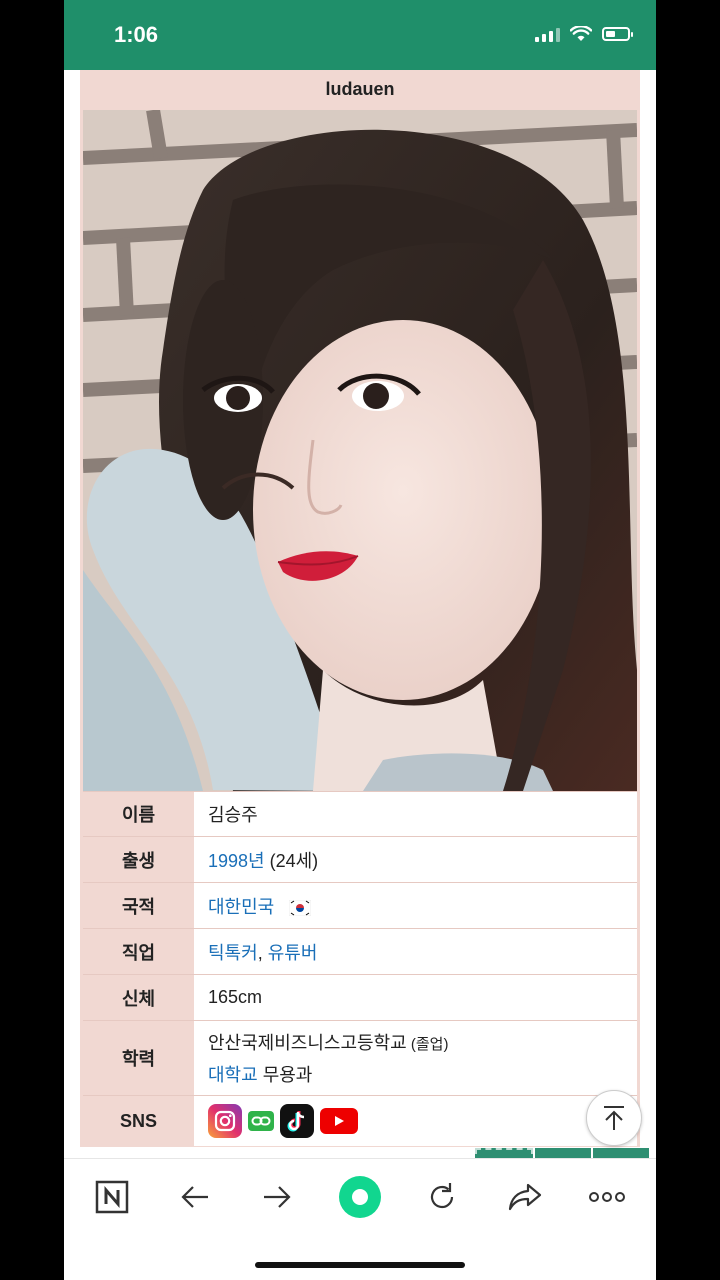 The width and height of the screenshot is (720, 1280). Describe the element at coordinates (360, 859) in the screenshot. I see `info-row-birth: 출생 1998년 (24세)` at that location.